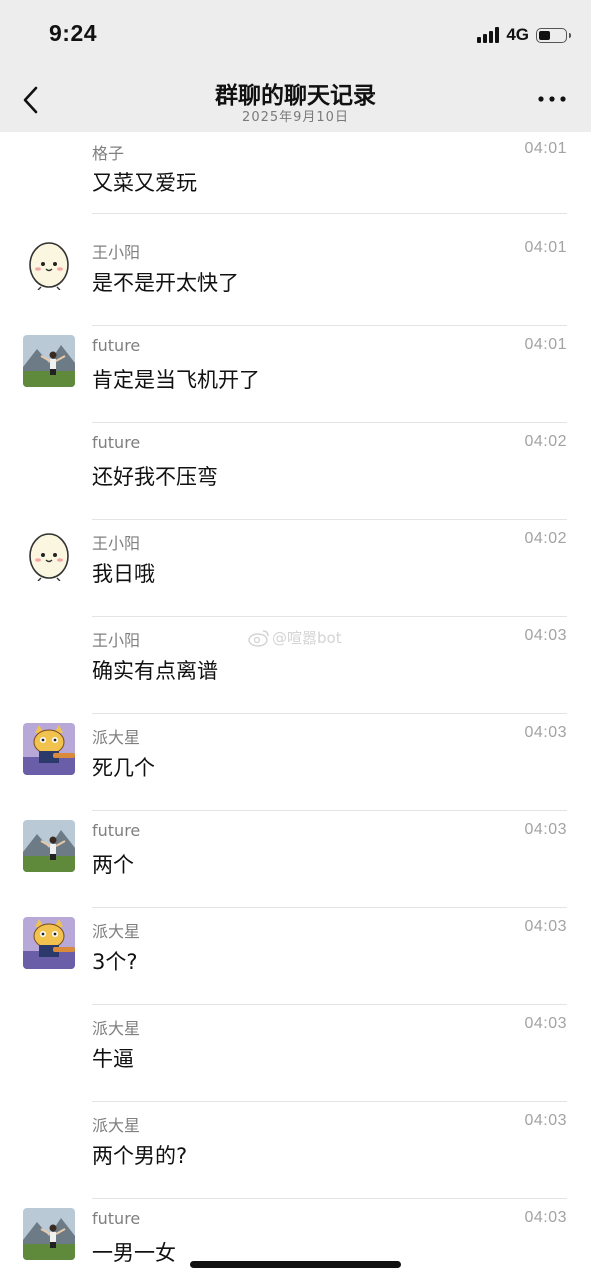 The width and height of the screenshot is (591, 1280). What do you see at coordinates (123, 574) in the screenshot?
I see `message-text: 我日哦` at bounding box center [123, 574].